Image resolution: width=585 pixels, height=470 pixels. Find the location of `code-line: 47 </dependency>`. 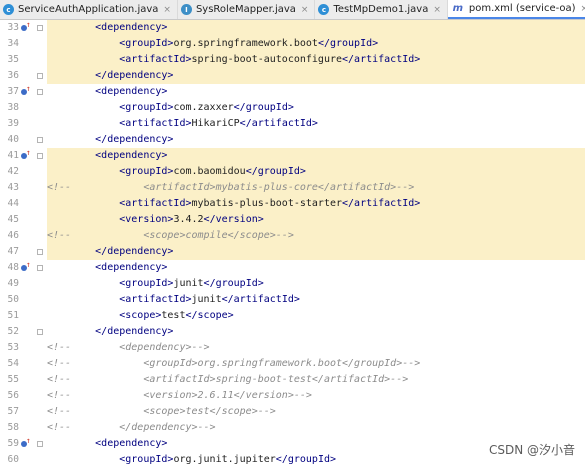

code-line: 47 </dependency> is located at coordinates (292, 252).